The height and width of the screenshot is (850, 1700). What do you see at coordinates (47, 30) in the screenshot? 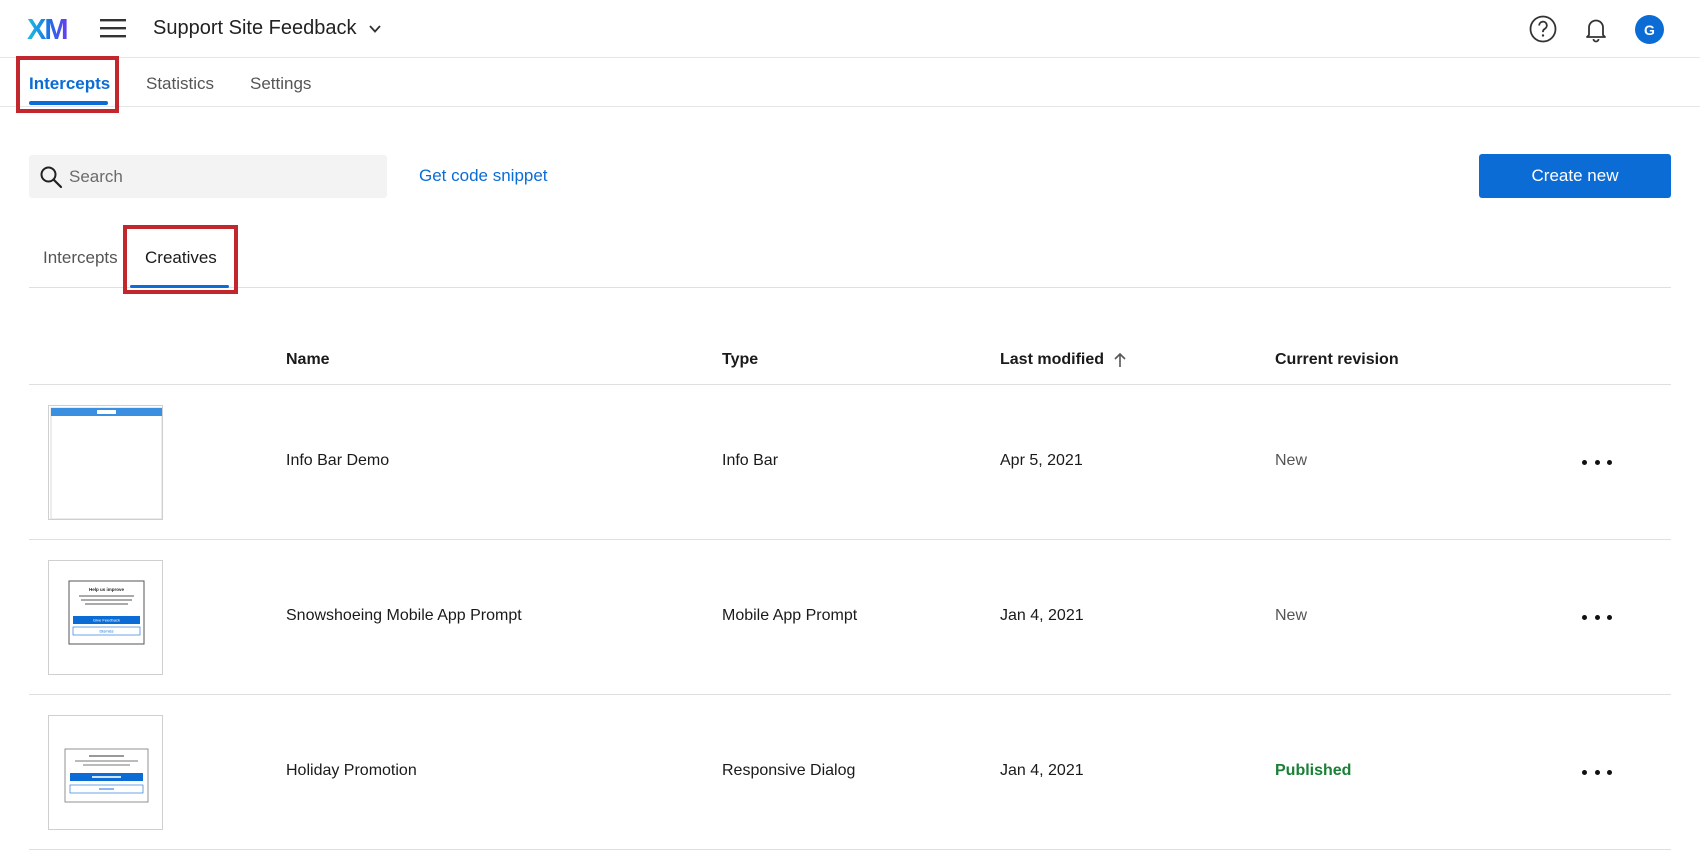
I see `logo-text: XM` at bounding box center [47, 30].